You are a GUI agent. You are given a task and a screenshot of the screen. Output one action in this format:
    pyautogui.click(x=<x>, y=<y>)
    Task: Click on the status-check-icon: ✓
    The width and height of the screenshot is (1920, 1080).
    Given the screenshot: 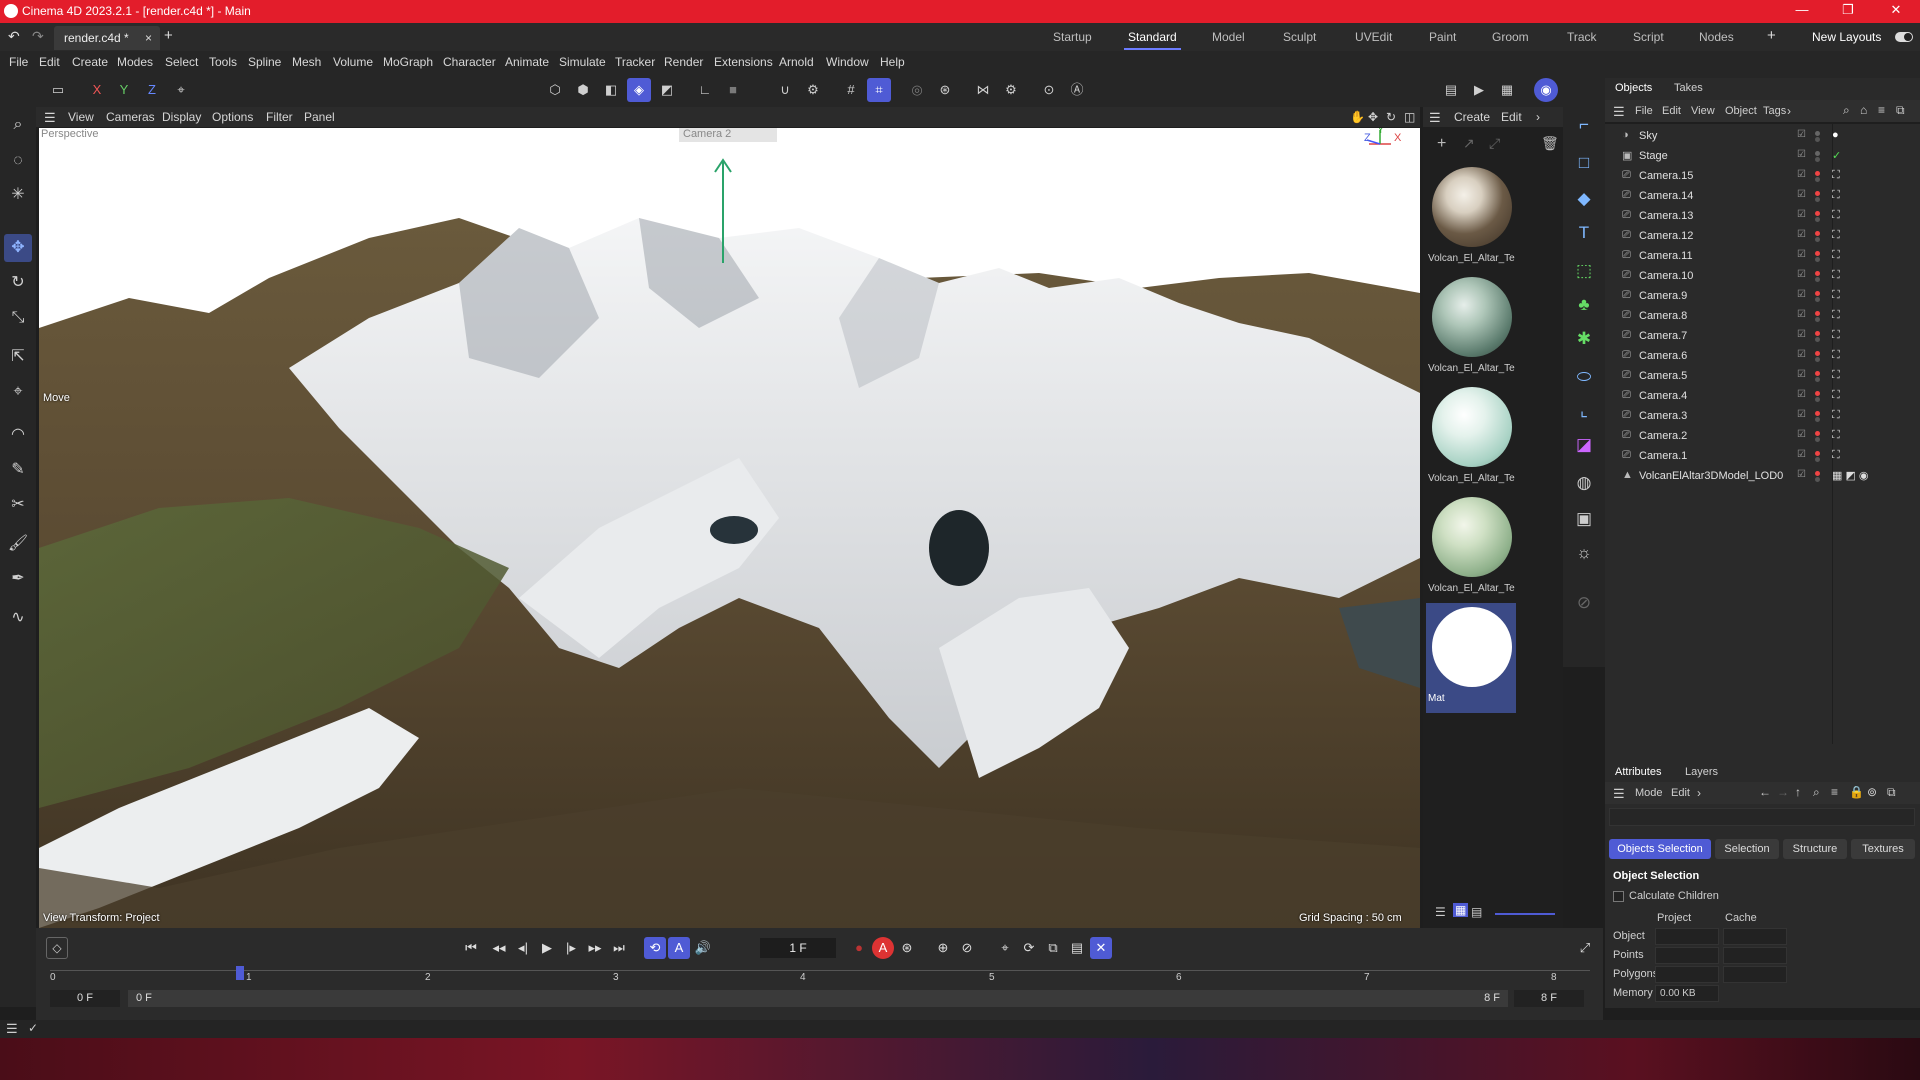 What is the action you would take?
    pyautogui.click(x=33, y=1028)
    